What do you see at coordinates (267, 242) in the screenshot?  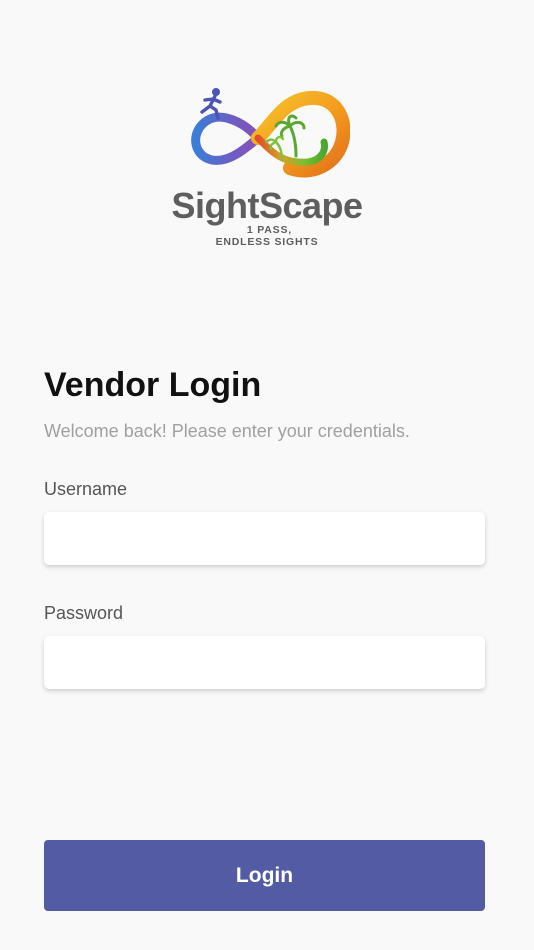 I see `brand-tagline-line2: ENDLESS SIGHTS` at bounding box center [267, 242].